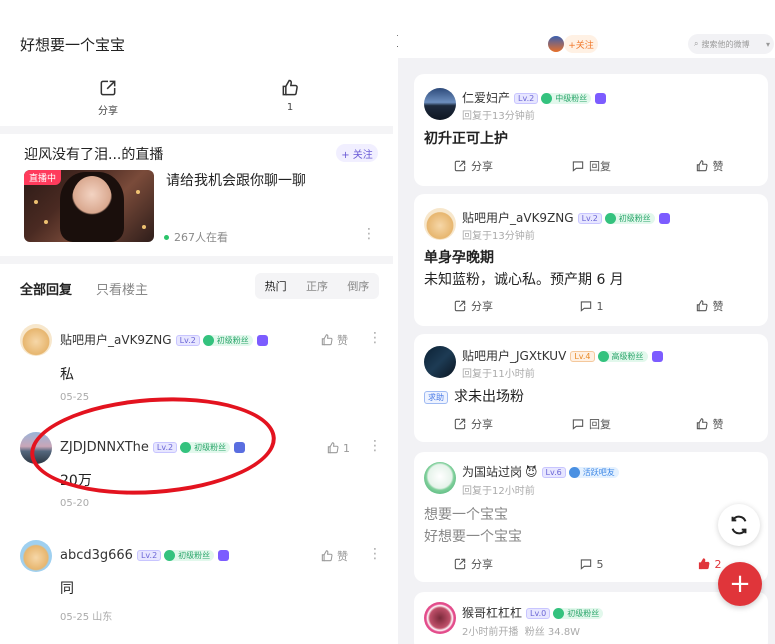 The height and width of the screenshot is (644, 775). I want to click on reply-like-button: 1, so click(338, 448).